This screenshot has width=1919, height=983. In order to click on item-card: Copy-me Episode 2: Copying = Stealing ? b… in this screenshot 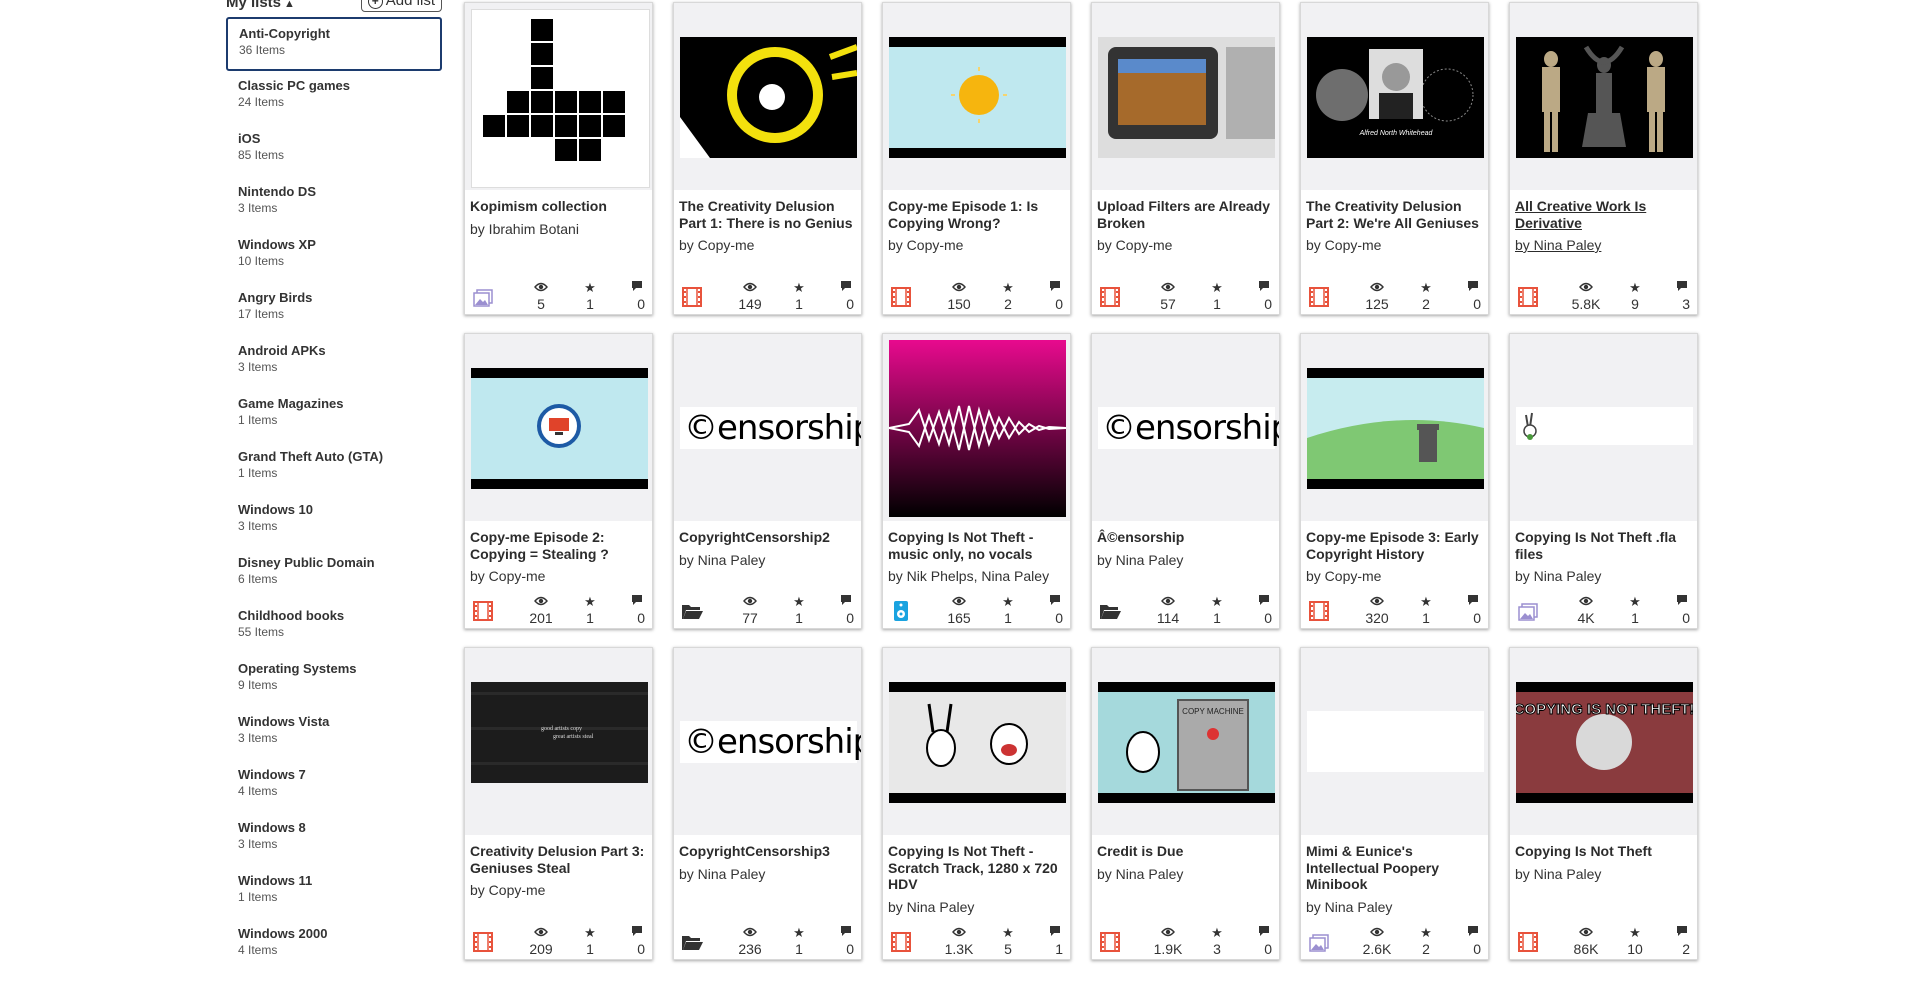, I will do `click(558, 481)`.